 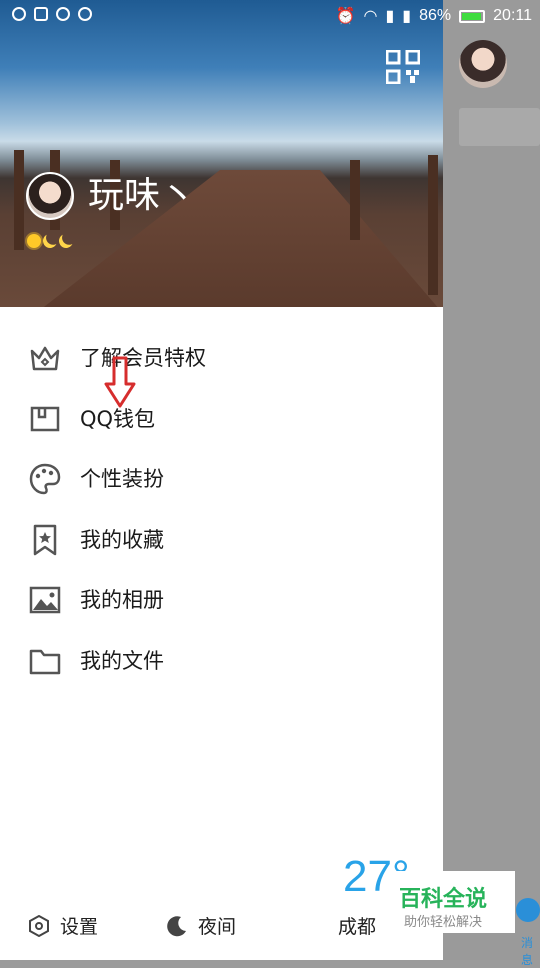 What do you see at coordinates (120, 382) in the screenshot?
I see `annotation-arrow-icon` at bounding box center [120, 382].